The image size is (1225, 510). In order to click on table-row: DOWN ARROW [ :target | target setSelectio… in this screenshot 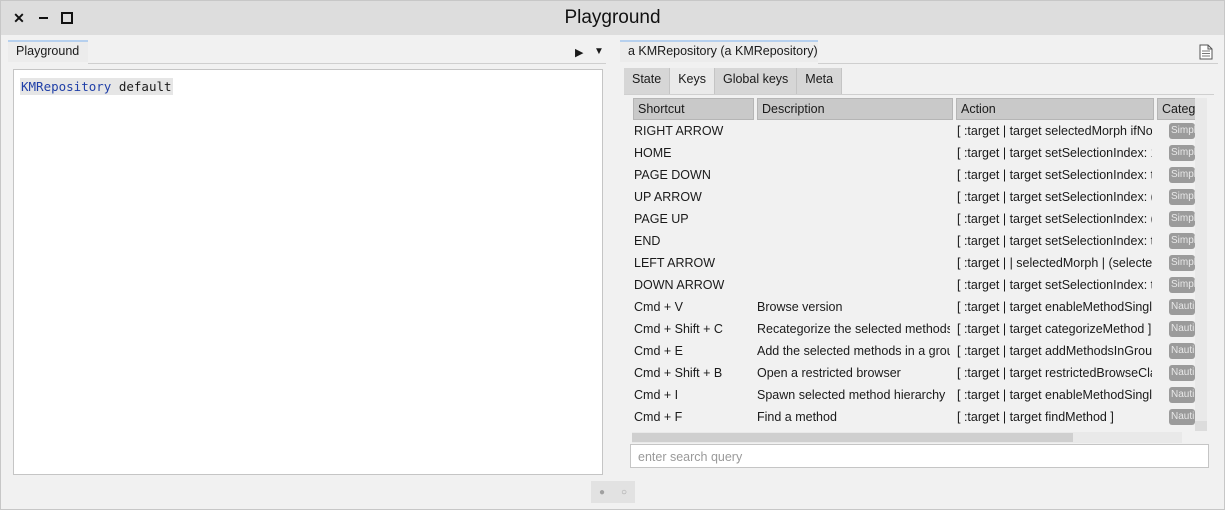, I will do `click(920, 286)`.